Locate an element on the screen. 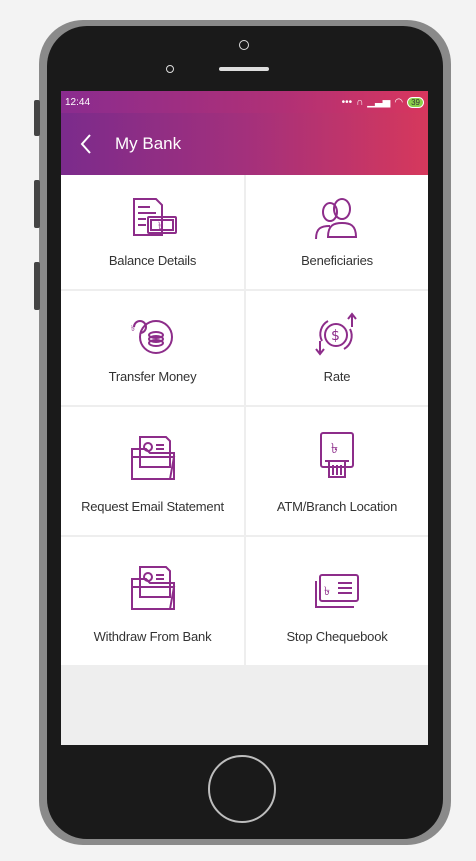 This screenshot has width=476, height=861. withdraw-icon is located at coordinates (152, 588).